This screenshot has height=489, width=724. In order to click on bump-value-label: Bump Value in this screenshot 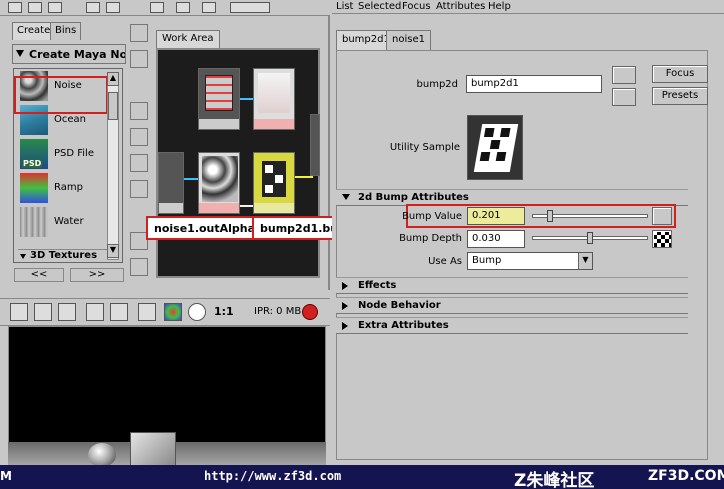, I will do `click(432, 216)`.